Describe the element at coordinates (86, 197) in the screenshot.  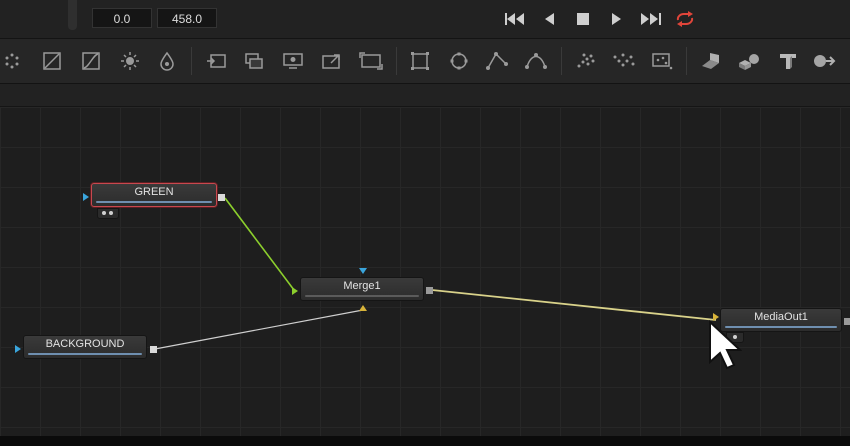
I see `green-input-port` at that location.